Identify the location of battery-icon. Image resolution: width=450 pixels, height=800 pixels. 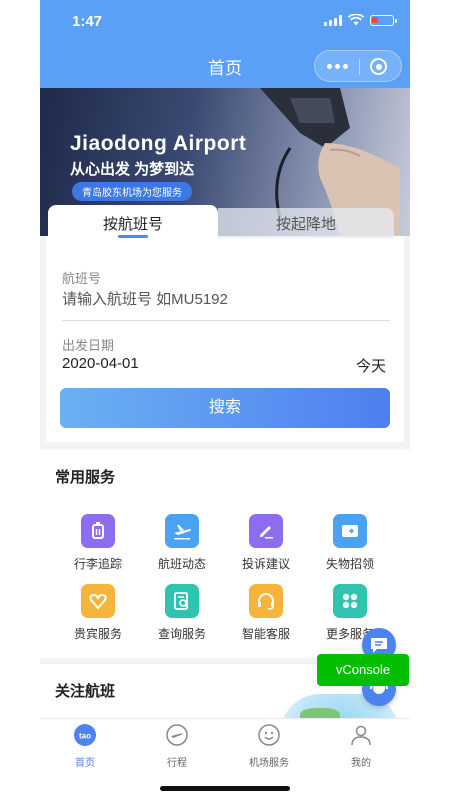
(383, 20).